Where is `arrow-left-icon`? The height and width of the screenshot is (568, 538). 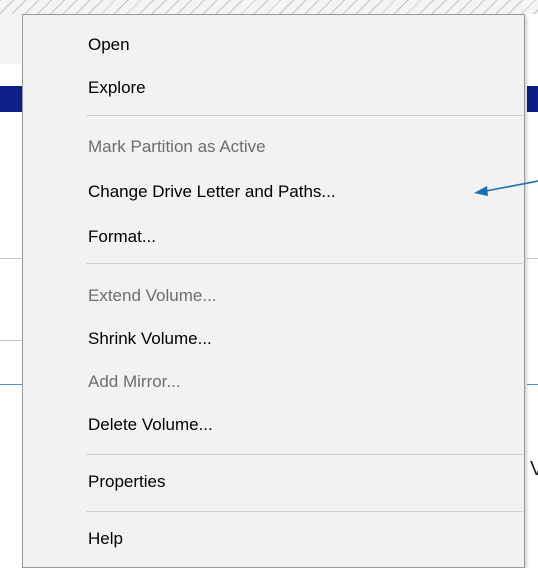
arrow-left-icon is located at coordinates (506, 188).